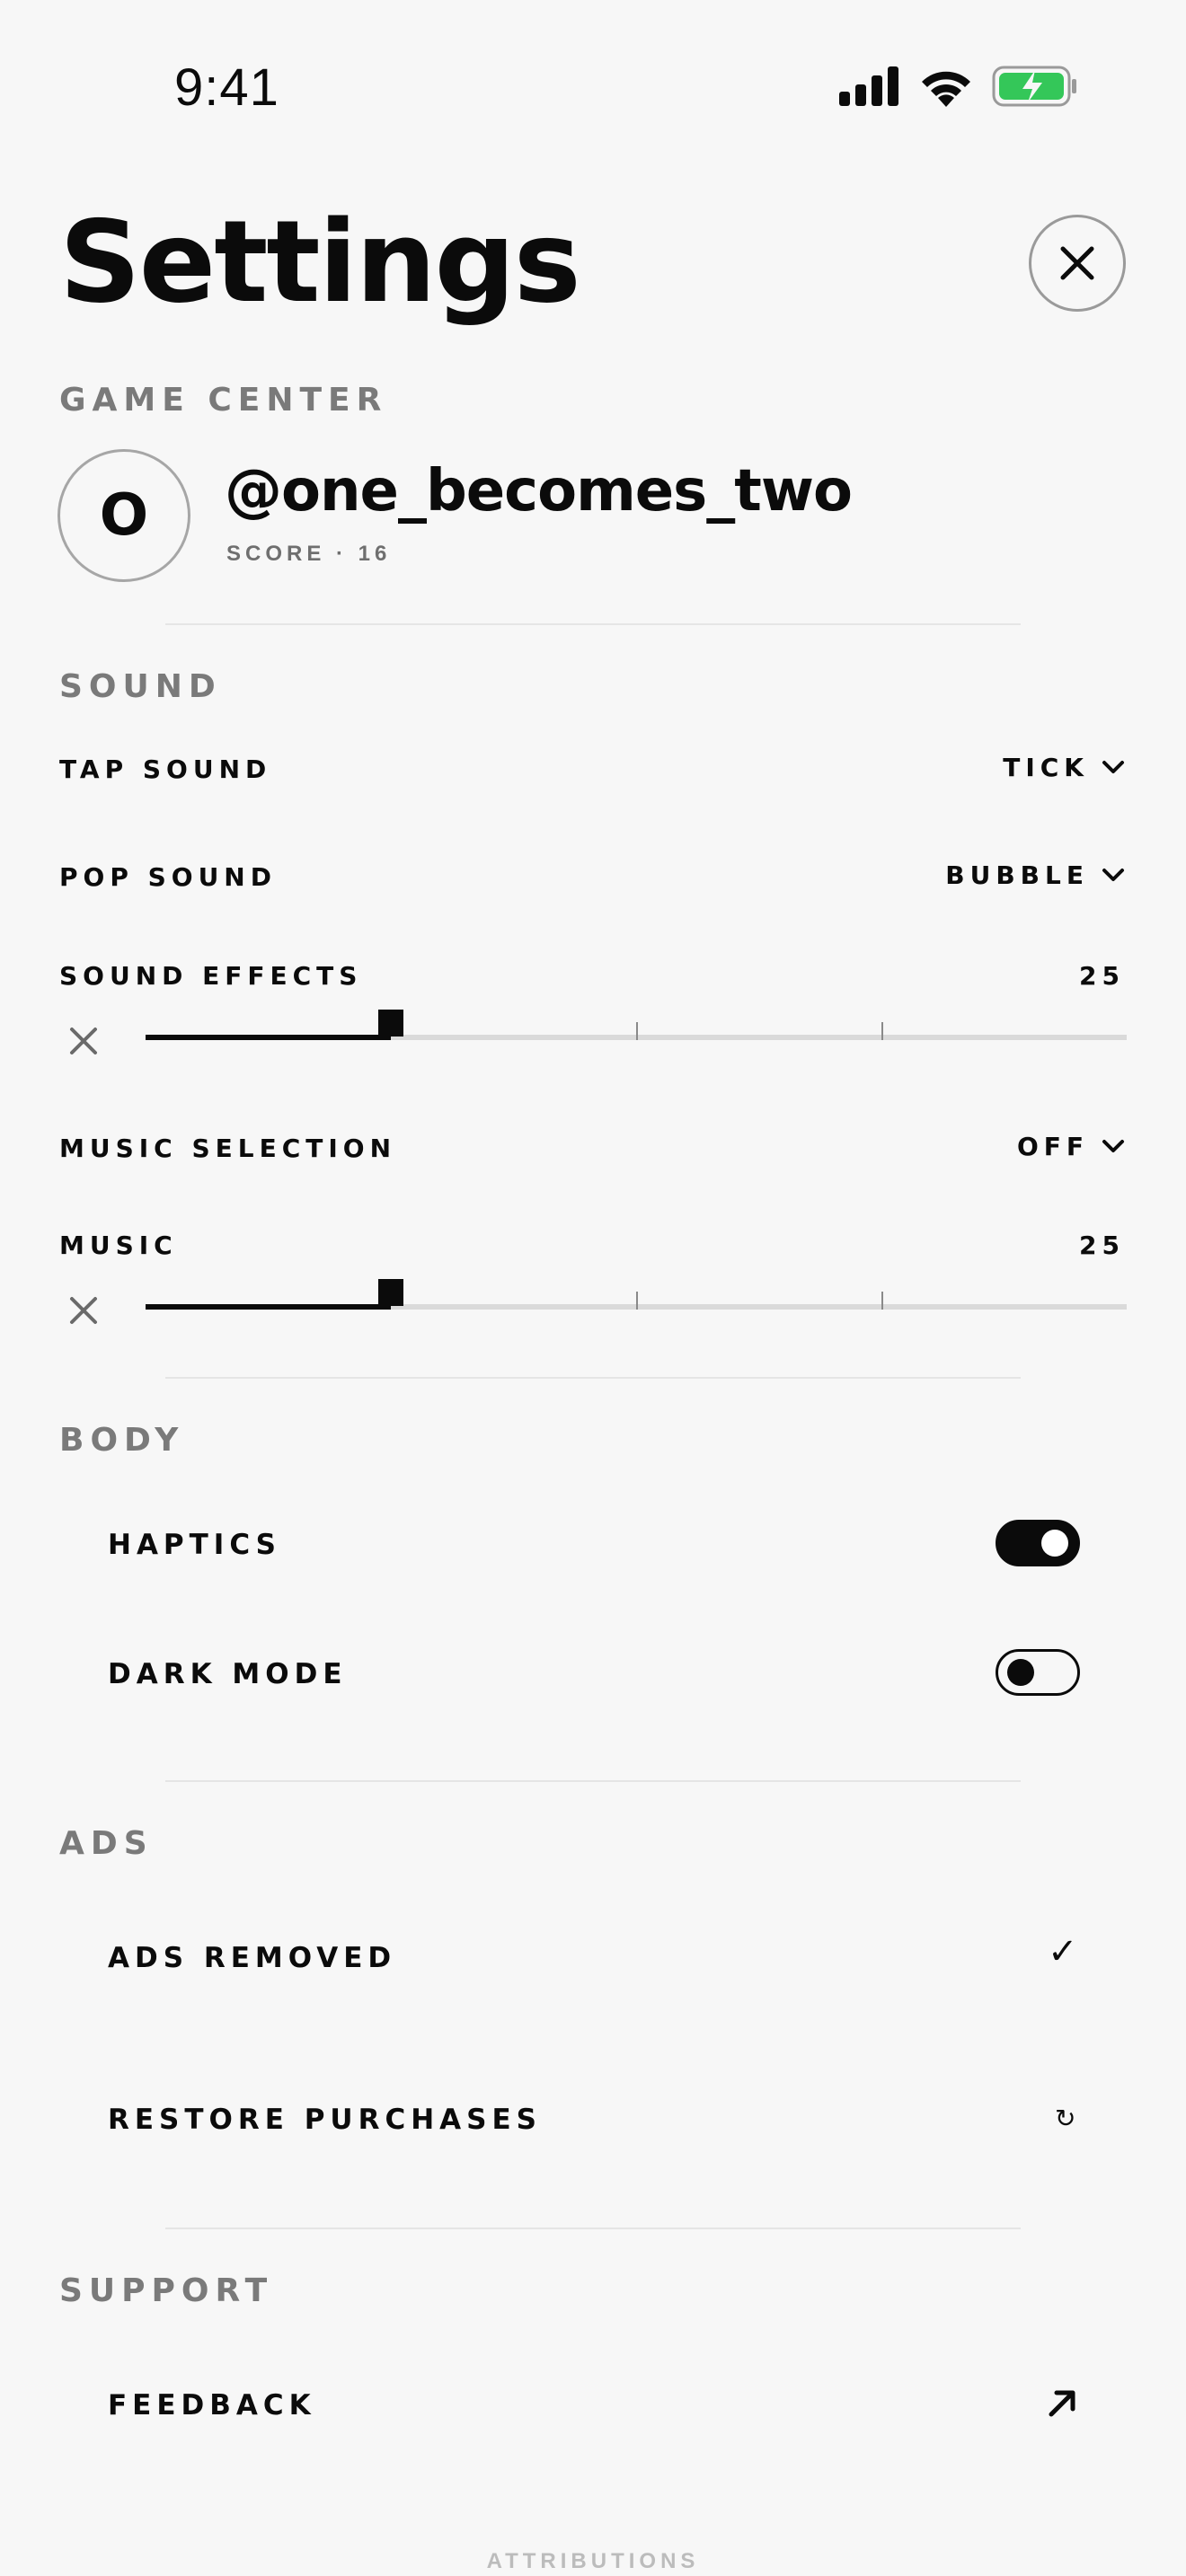 The width and height of the screenshot is (1186, 2576). What do you see at coordinates (1052, 1146) in the screenshot?
I see `music-selection-value: OFF` at bounding box center [1052, 1146].